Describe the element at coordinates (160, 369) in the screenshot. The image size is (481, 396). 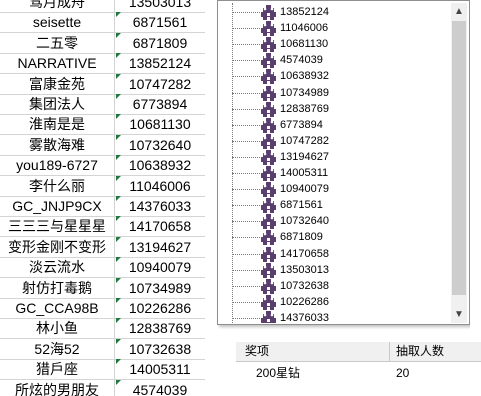
I see `id-cell: 14005311` at that location.